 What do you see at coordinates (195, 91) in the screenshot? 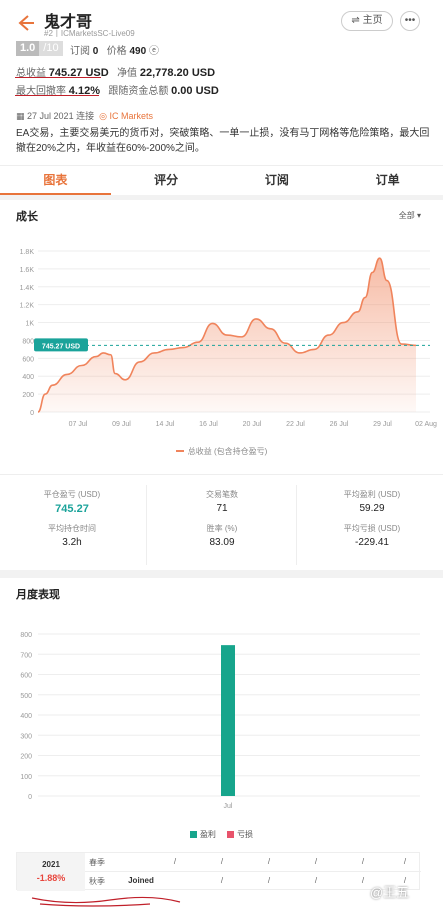
I see `follow-value: 0.00 USD` at bounding box center [195, 91].